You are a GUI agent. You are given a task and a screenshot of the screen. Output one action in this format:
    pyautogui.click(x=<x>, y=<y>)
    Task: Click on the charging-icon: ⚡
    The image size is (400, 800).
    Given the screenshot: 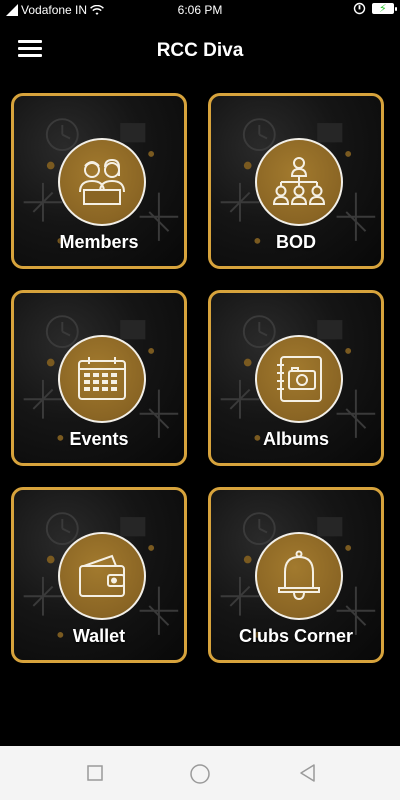 What is the action you would take?
    pyautogui.click(x=383, y=9)
    